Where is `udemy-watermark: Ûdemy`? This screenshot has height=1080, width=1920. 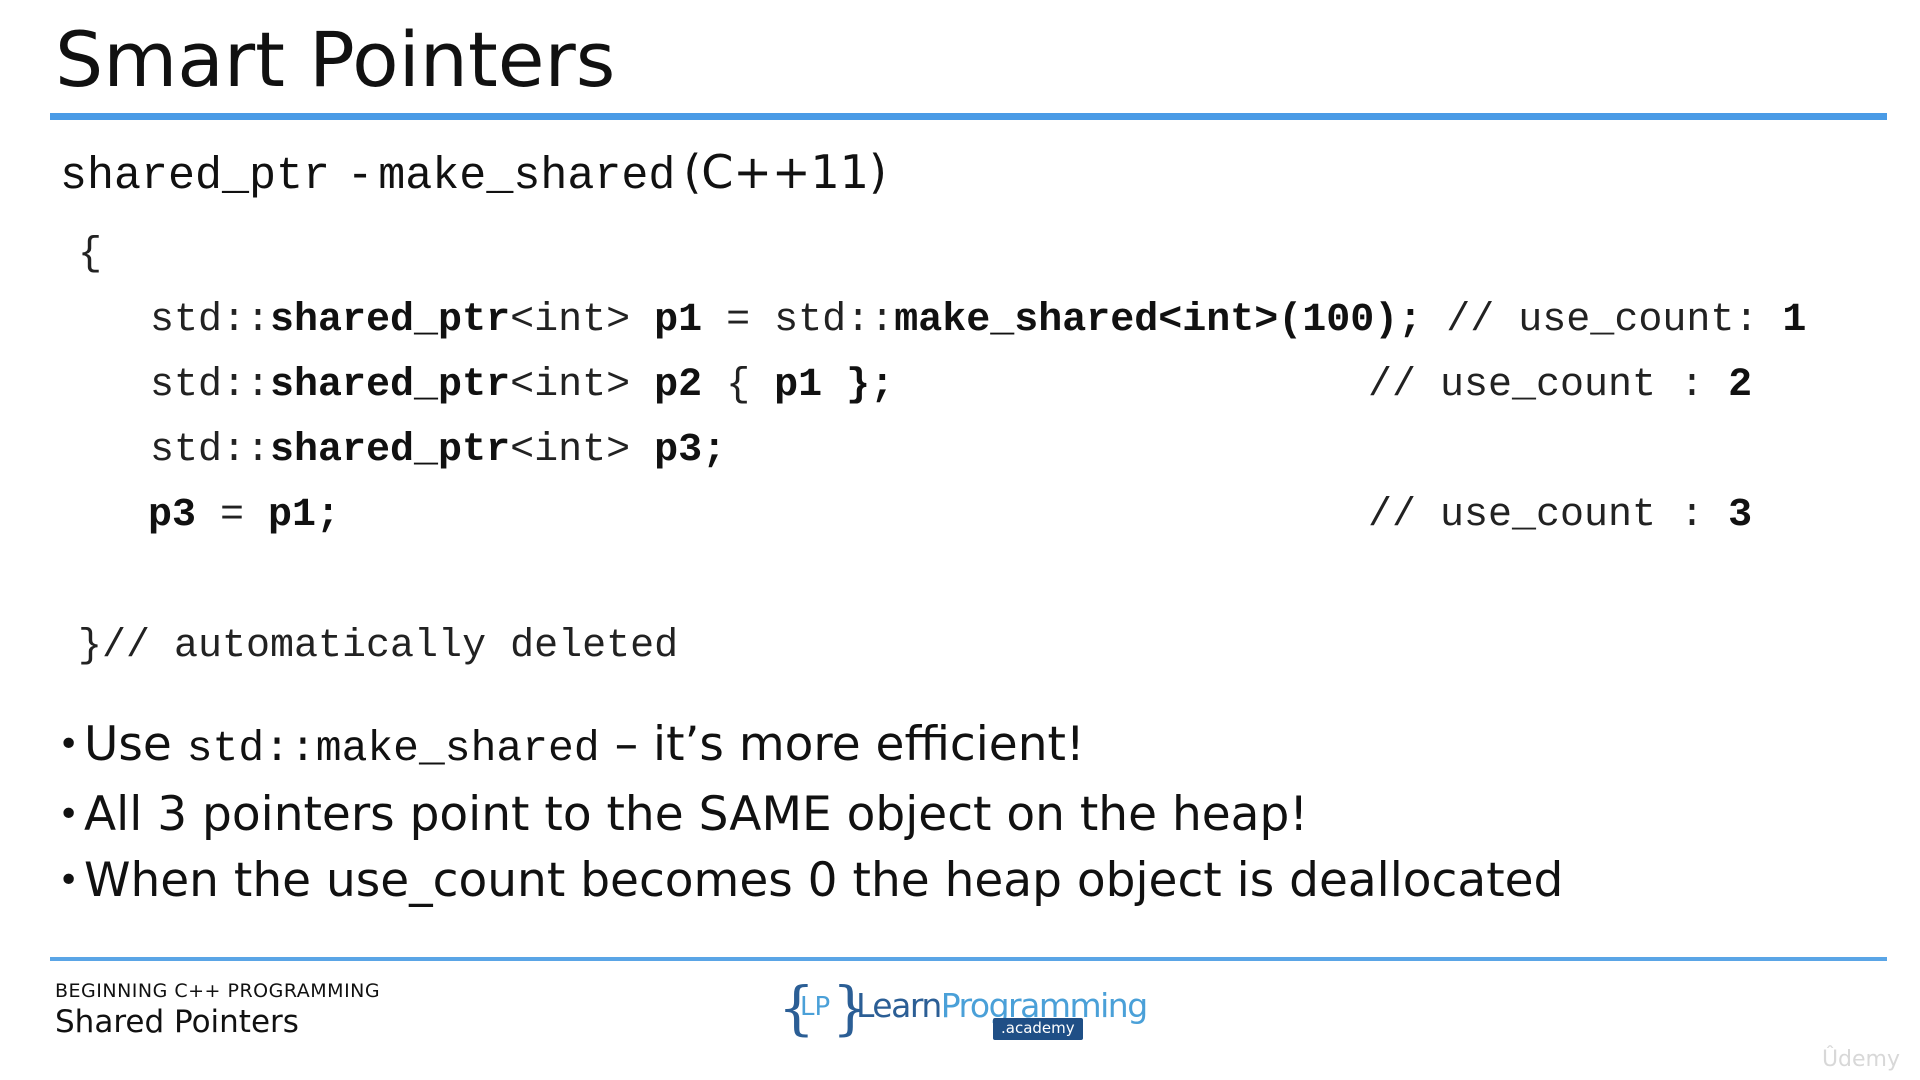
udemy-watermark: Ûdemy is located at coordinates (1860, 1059).